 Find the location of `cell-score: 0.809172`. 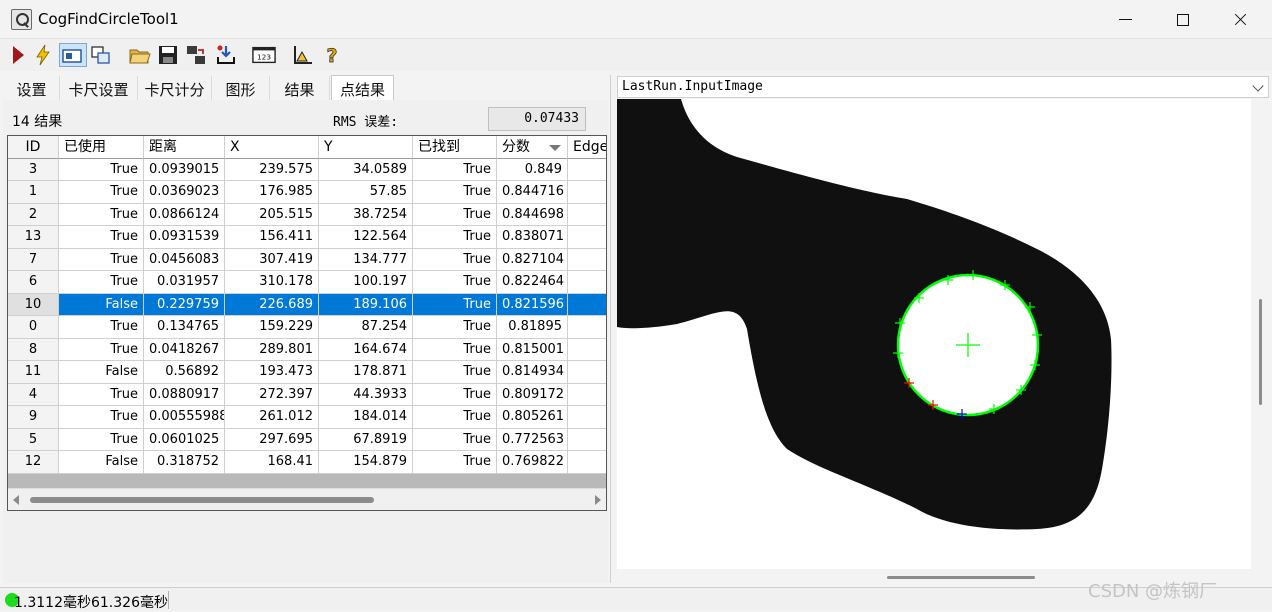

cell-score: 0.809172 is located at coordinates (532, 394).